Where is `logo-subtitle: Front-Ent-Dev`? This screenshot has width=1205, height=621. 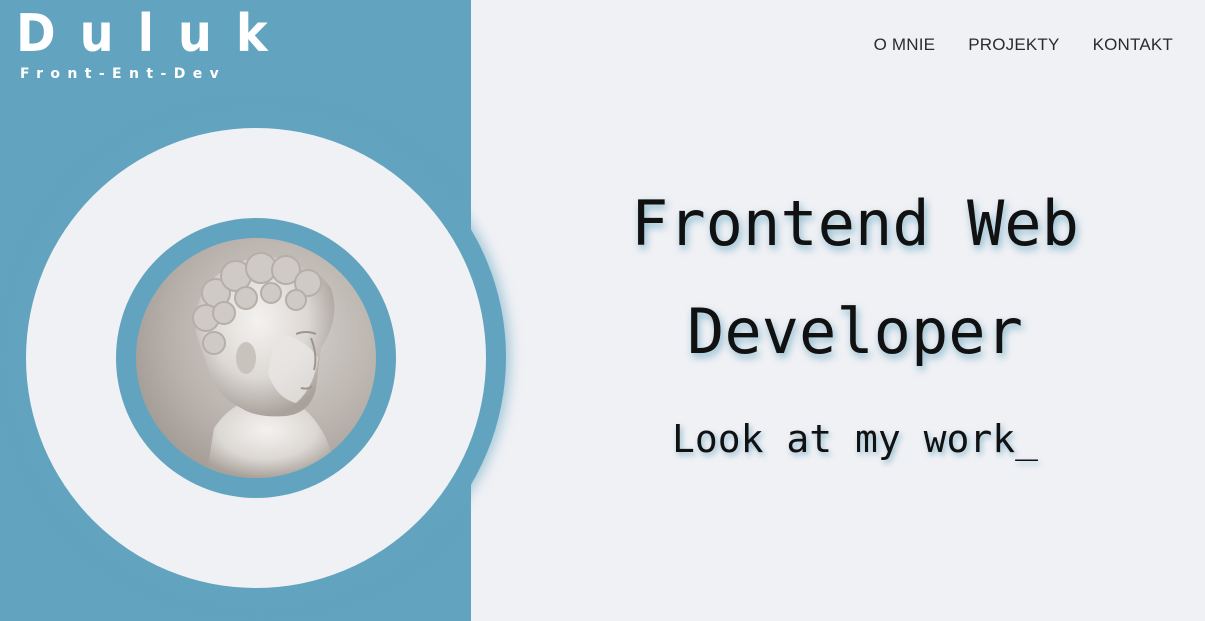 logo-subtitle: Front-Ent-Dev is located at coordinates (123, 74).